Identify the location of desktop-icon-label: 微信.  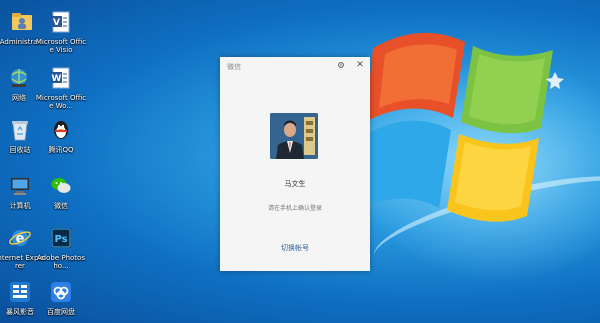
(61, 206).